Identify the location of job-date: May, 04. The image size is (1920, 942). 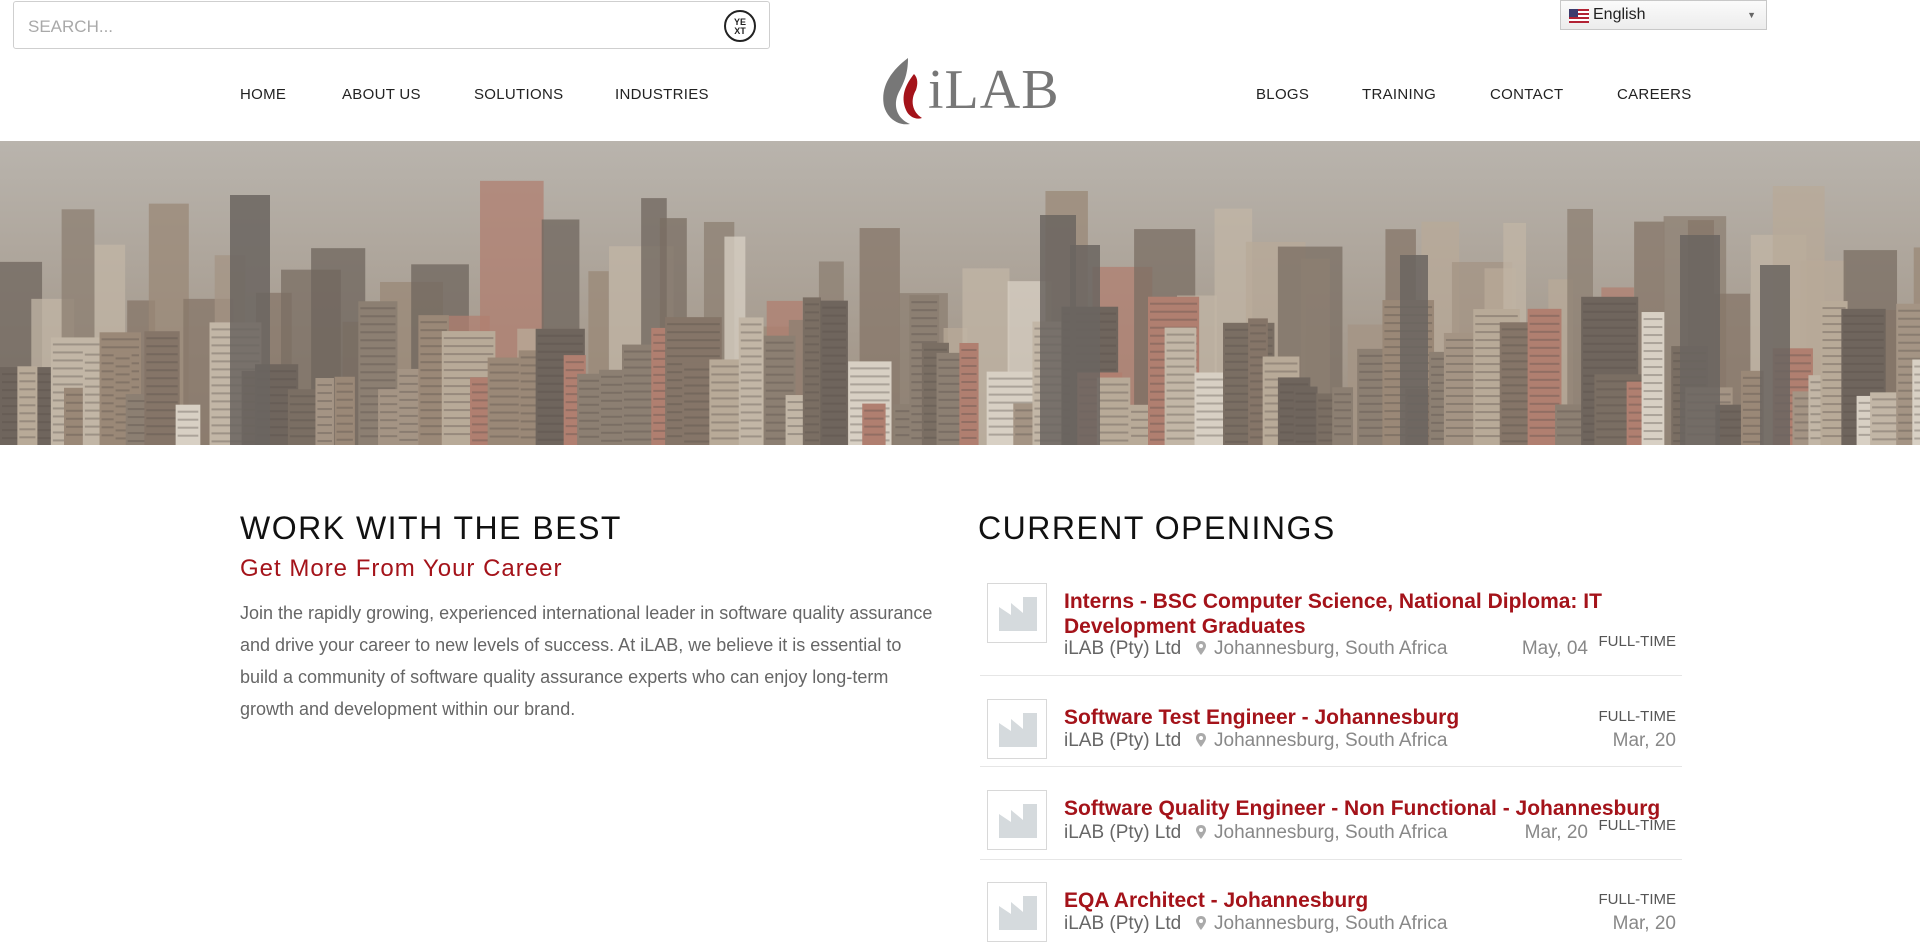
(1554, 648).